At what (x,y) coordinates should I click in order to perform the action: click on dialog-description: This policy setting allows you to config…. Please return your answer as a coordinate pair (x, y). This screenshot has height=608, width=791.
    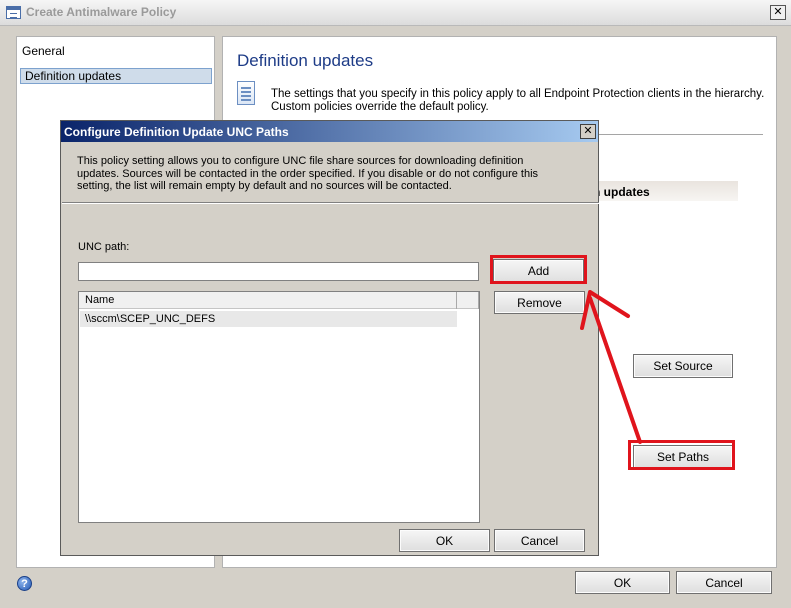
    Looking at the image, I should click on (308, 173).